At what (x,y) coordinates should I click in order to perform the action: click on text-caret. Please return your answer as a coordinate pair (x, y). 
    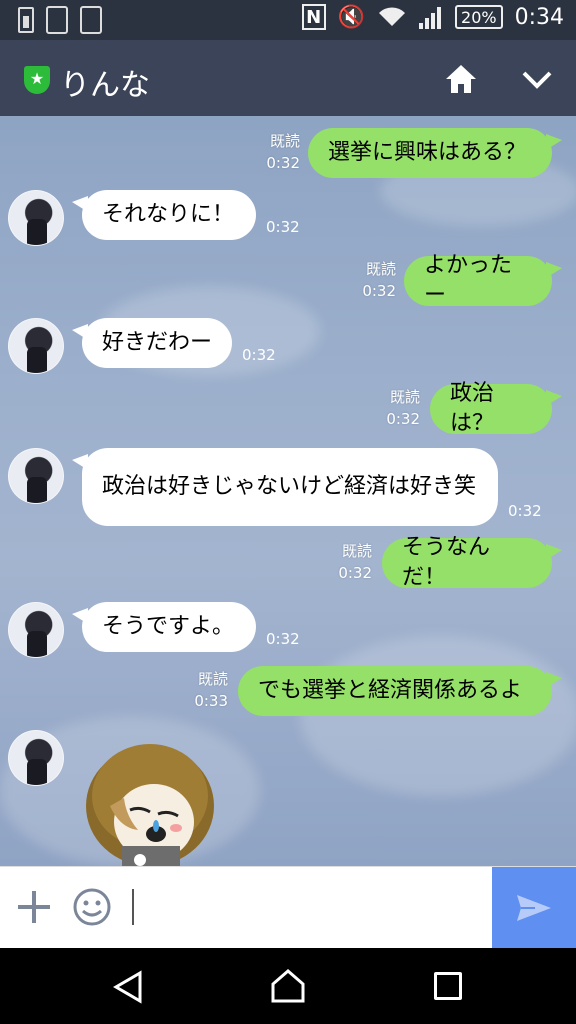
    Looking at the image, I should click on (133, 907).